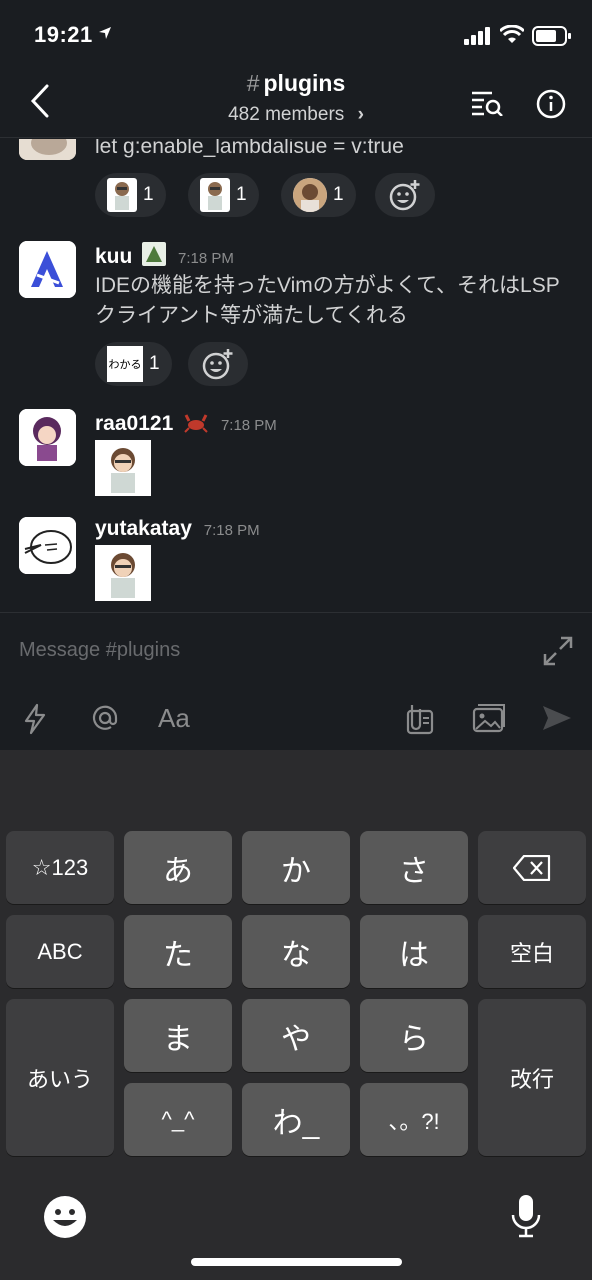 This screenshot has width=592, height=1280. Describe the element at coordinates (414, 951) in the screenshot. I see `key-ha: は` at that location.